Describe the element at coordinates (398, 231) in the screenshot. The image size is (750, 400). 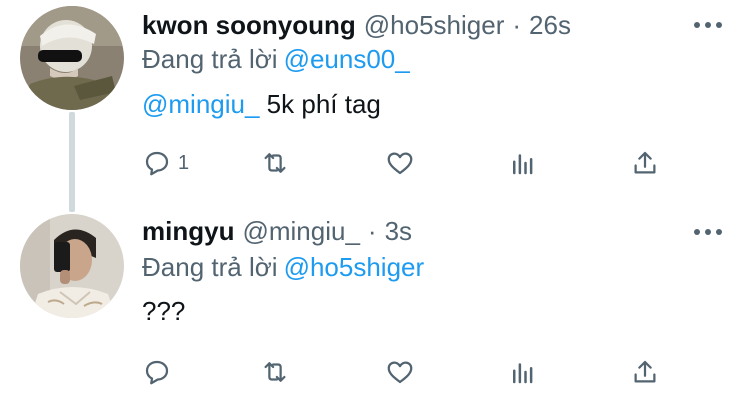
I see `timestamp: 3s` at that location.